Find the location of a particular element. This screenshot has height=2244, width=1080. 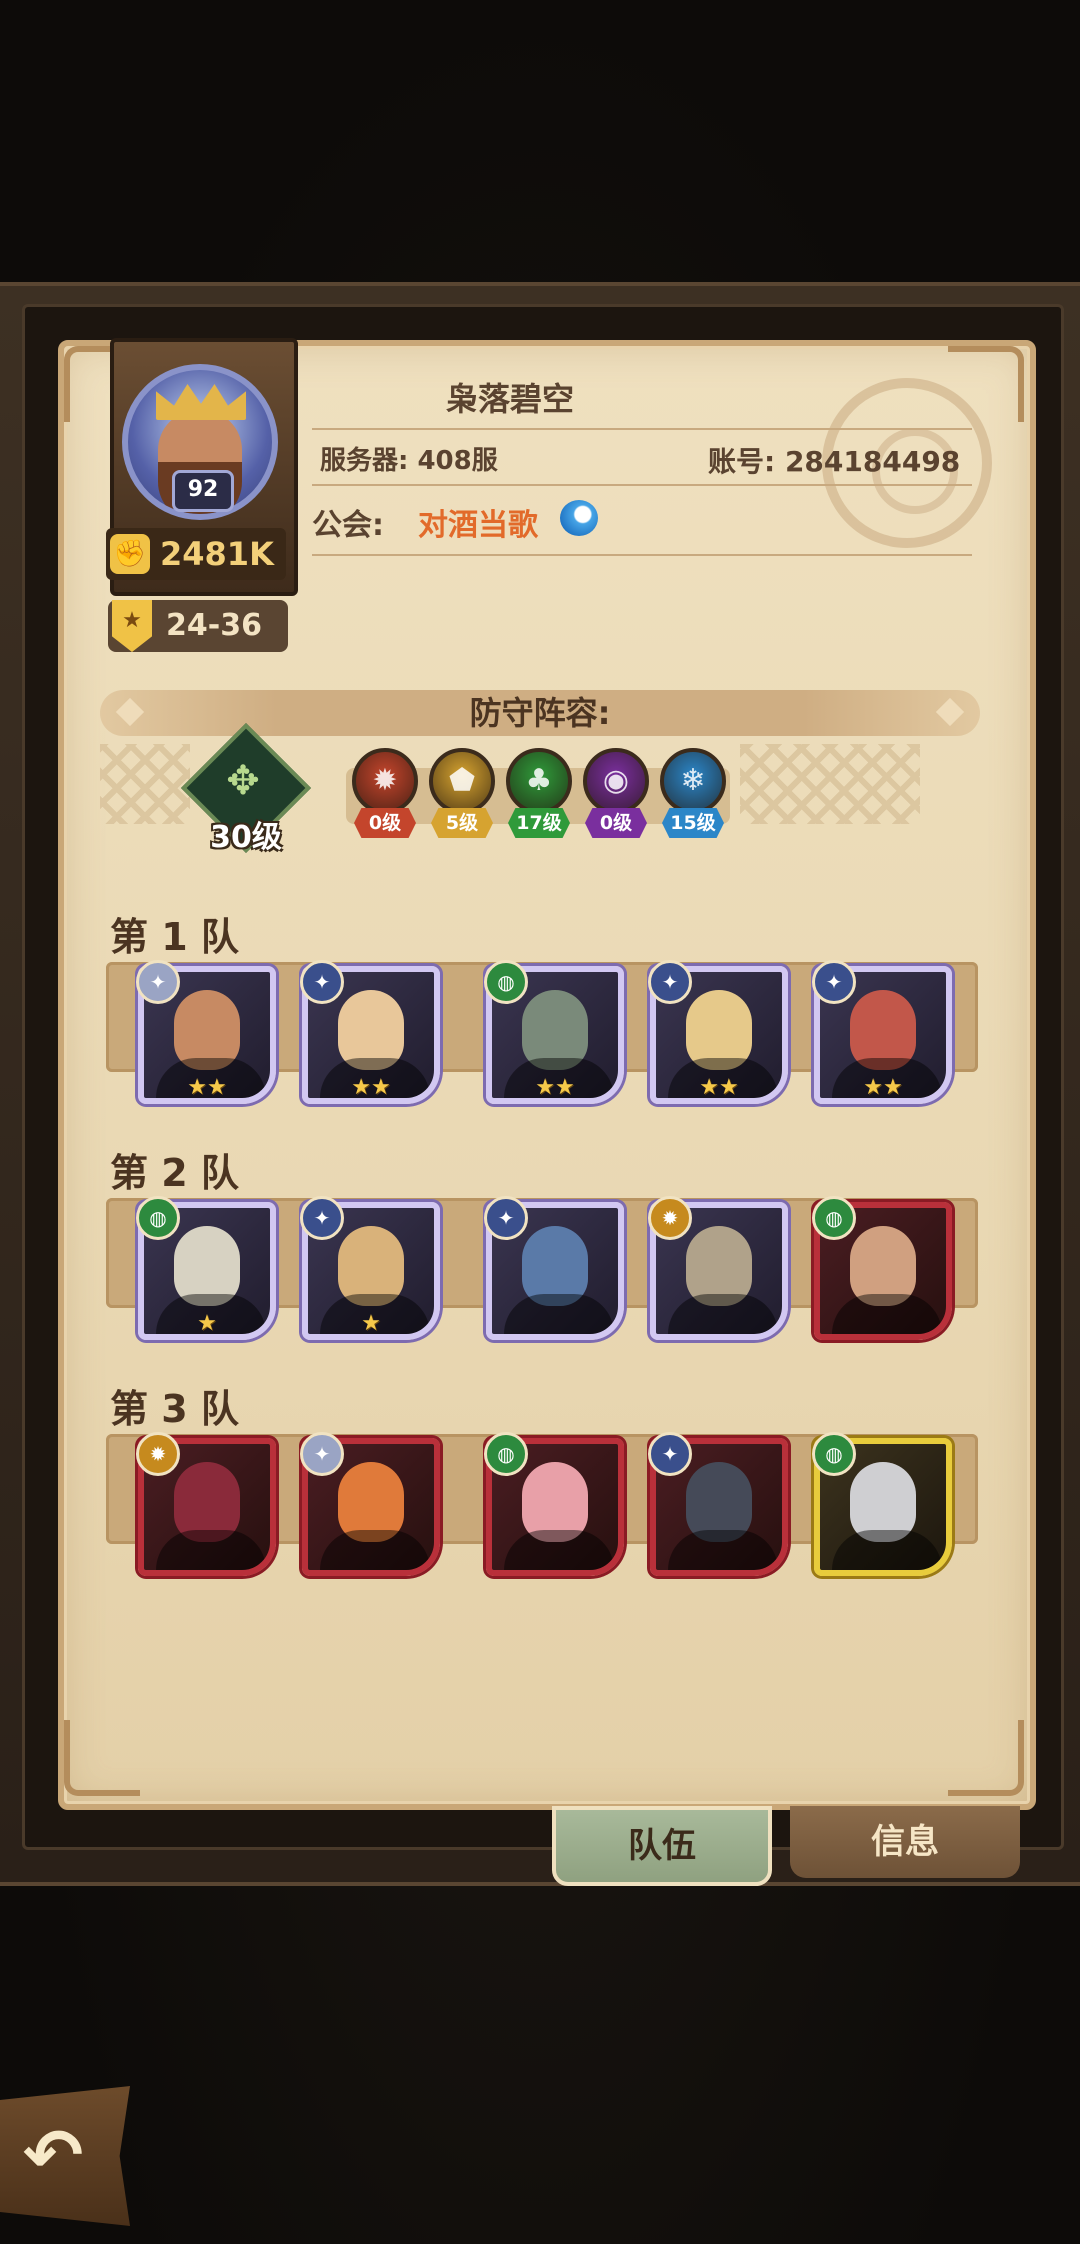

faction-level: 5级 is located at coordinates (462, 823).